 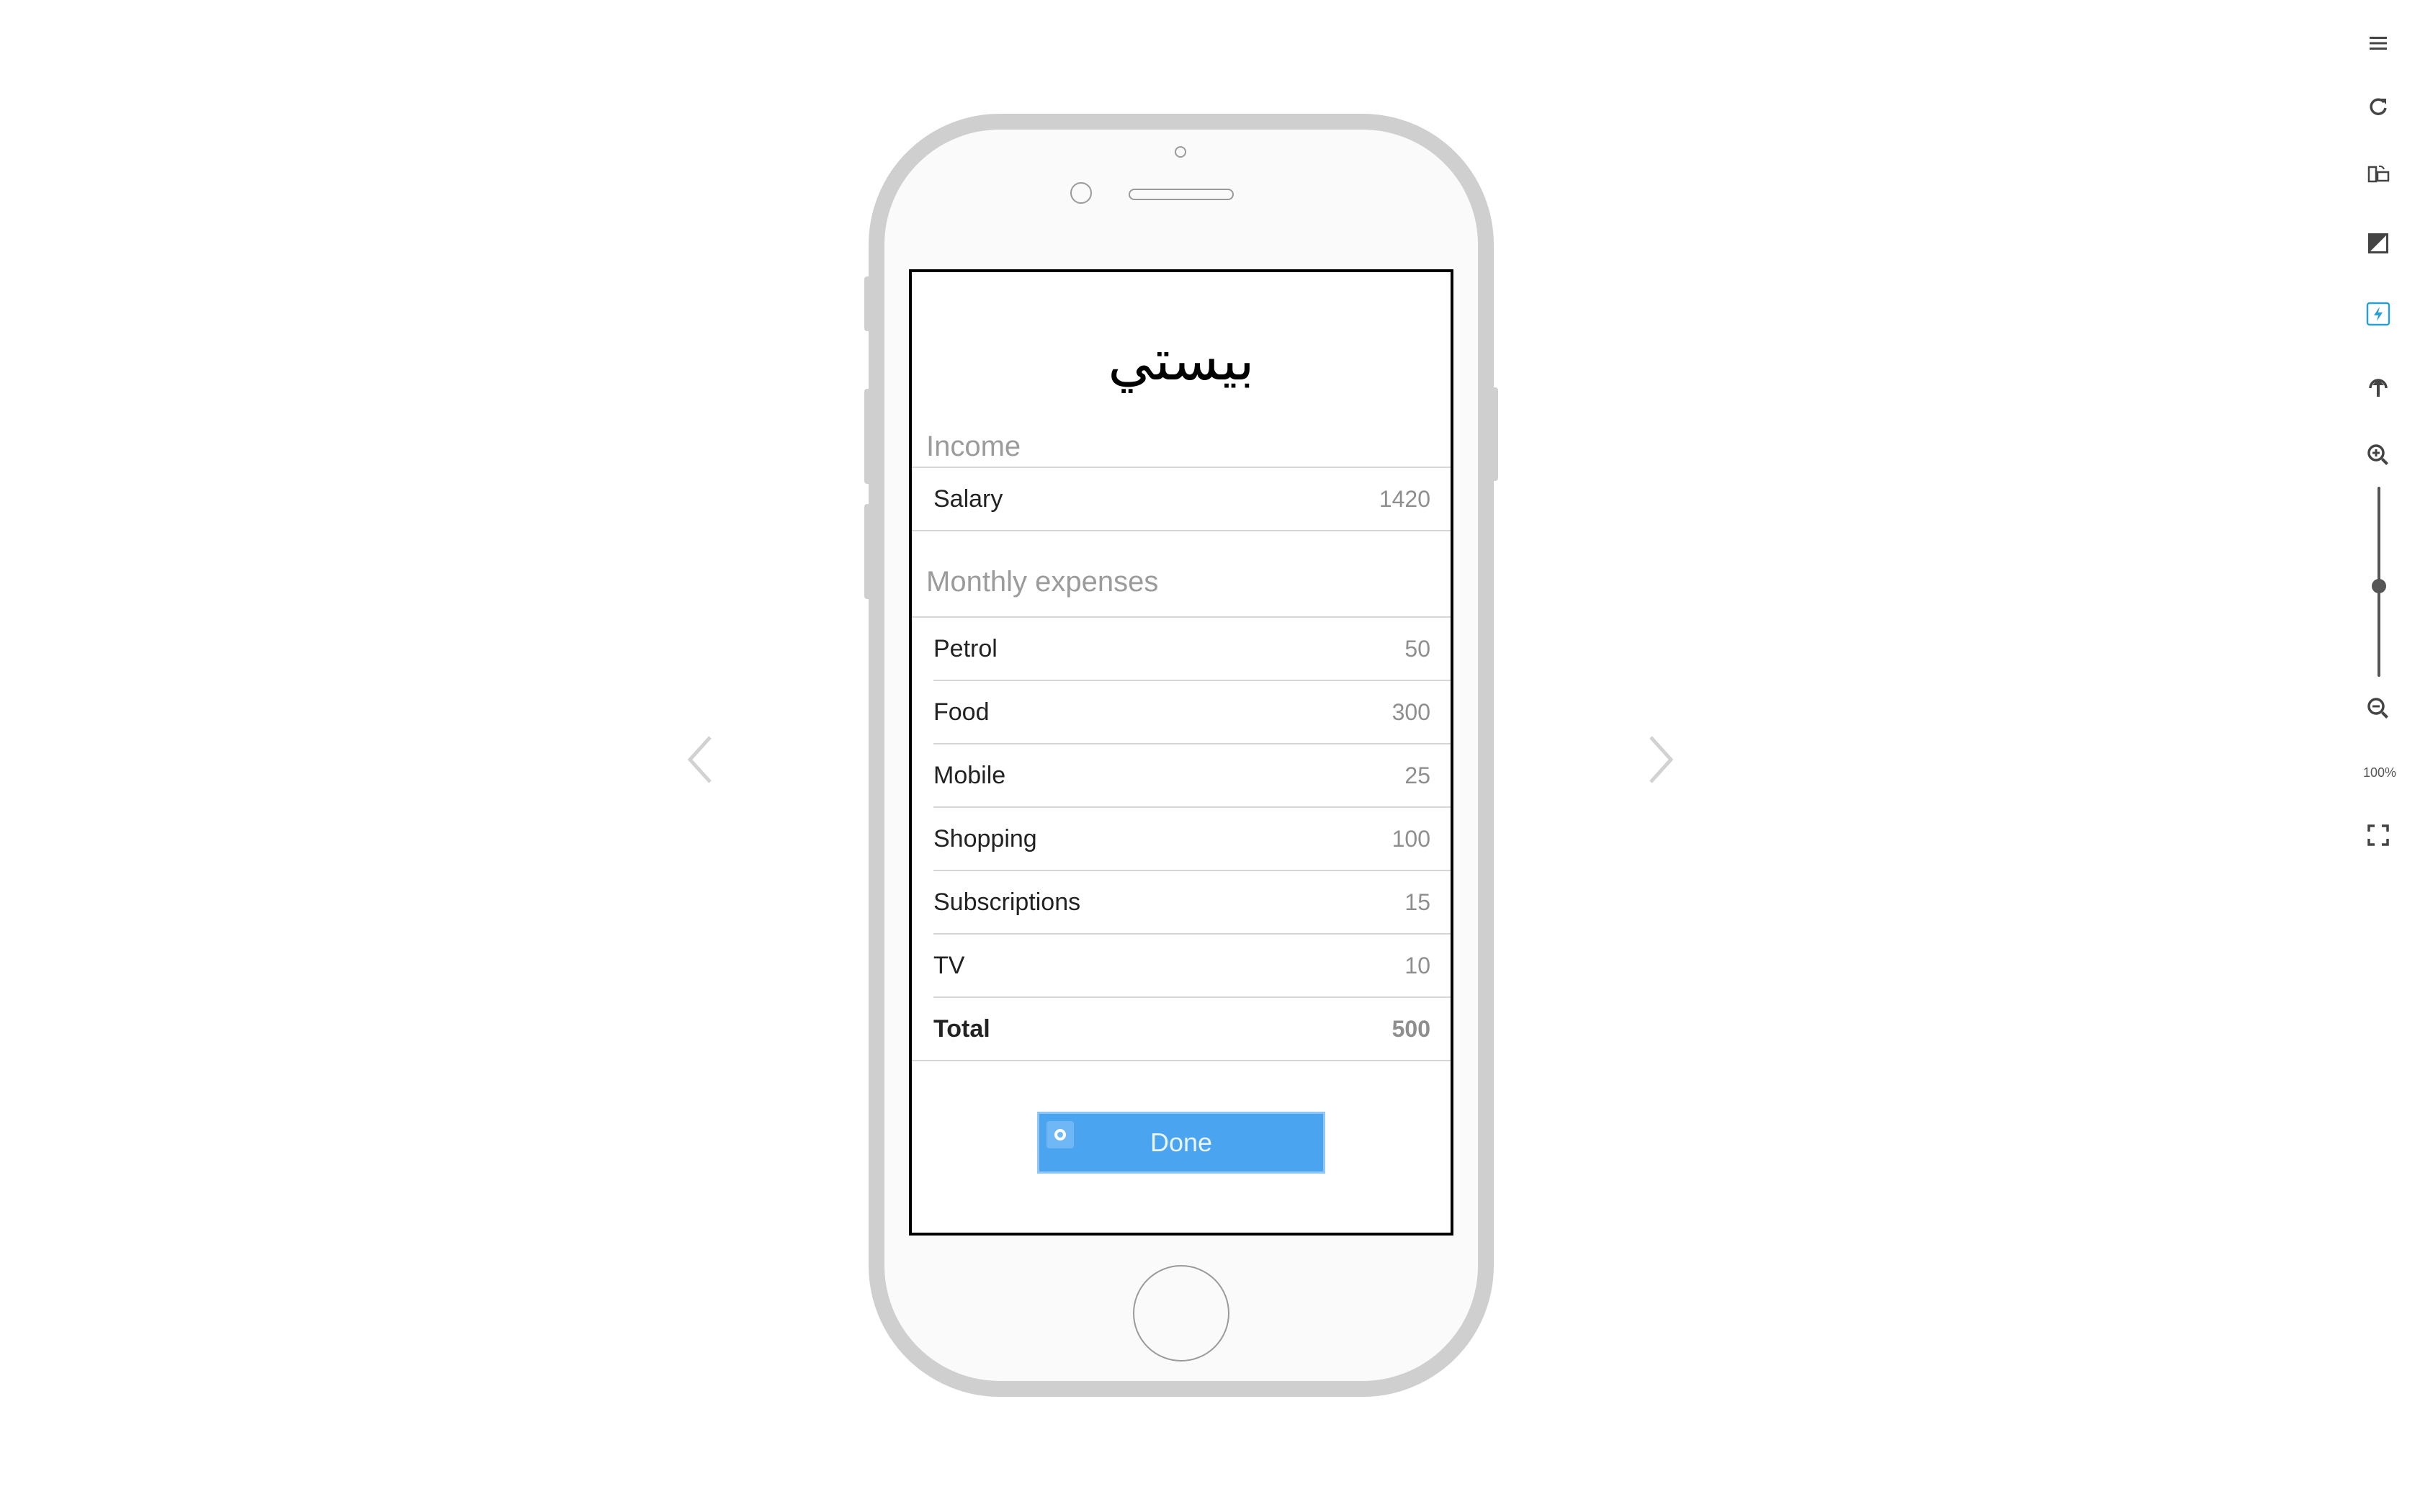 I want to click on next-screen-arrow, so click(x=1661, y=759).